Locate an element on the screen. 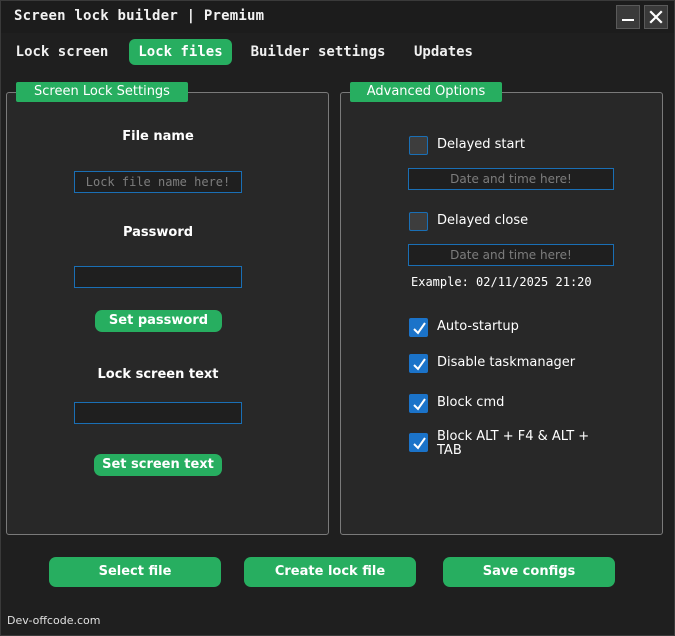 The width and height of the screenshot is (675, 636). save-configs-button: Save configs is located at coordinates (529, 572).